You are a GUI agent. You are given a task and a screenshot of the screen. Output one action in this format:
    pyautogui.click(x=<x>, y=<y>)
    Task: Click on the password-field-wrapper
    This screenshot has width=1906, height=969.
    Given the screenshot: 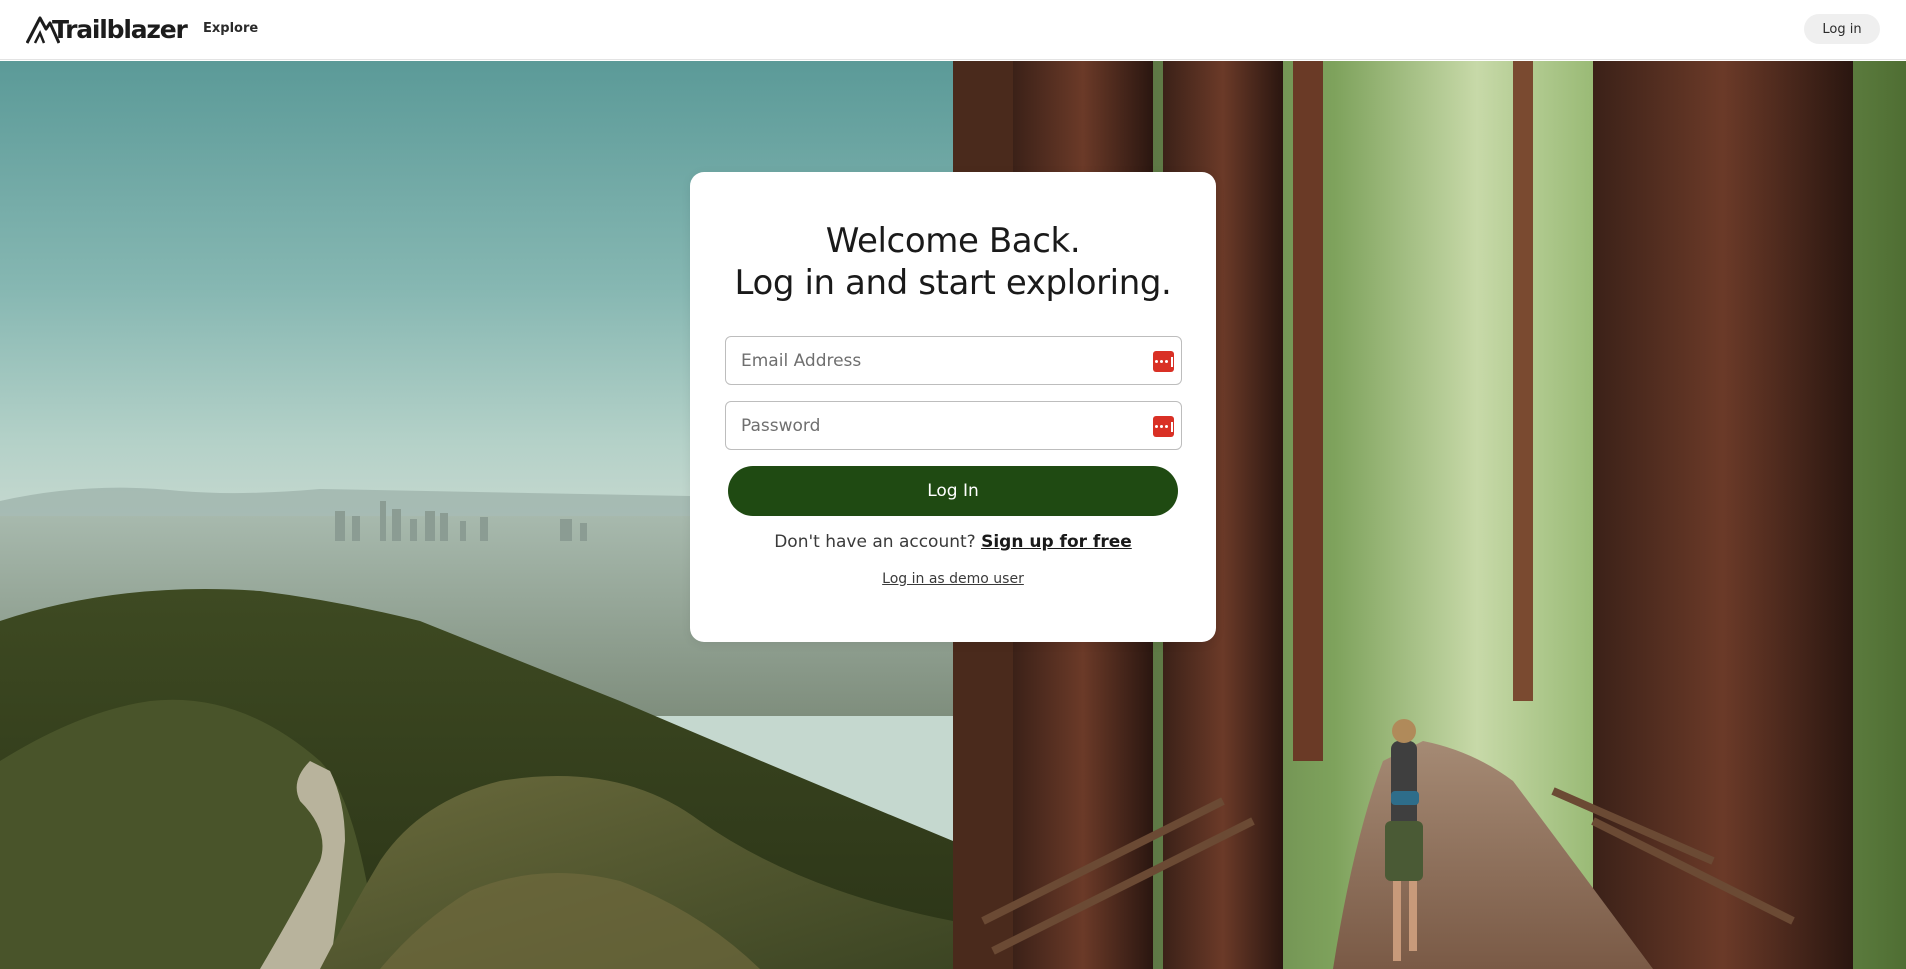 What is the action you would take?
    pyautogui.click(x=953, y=425)
    